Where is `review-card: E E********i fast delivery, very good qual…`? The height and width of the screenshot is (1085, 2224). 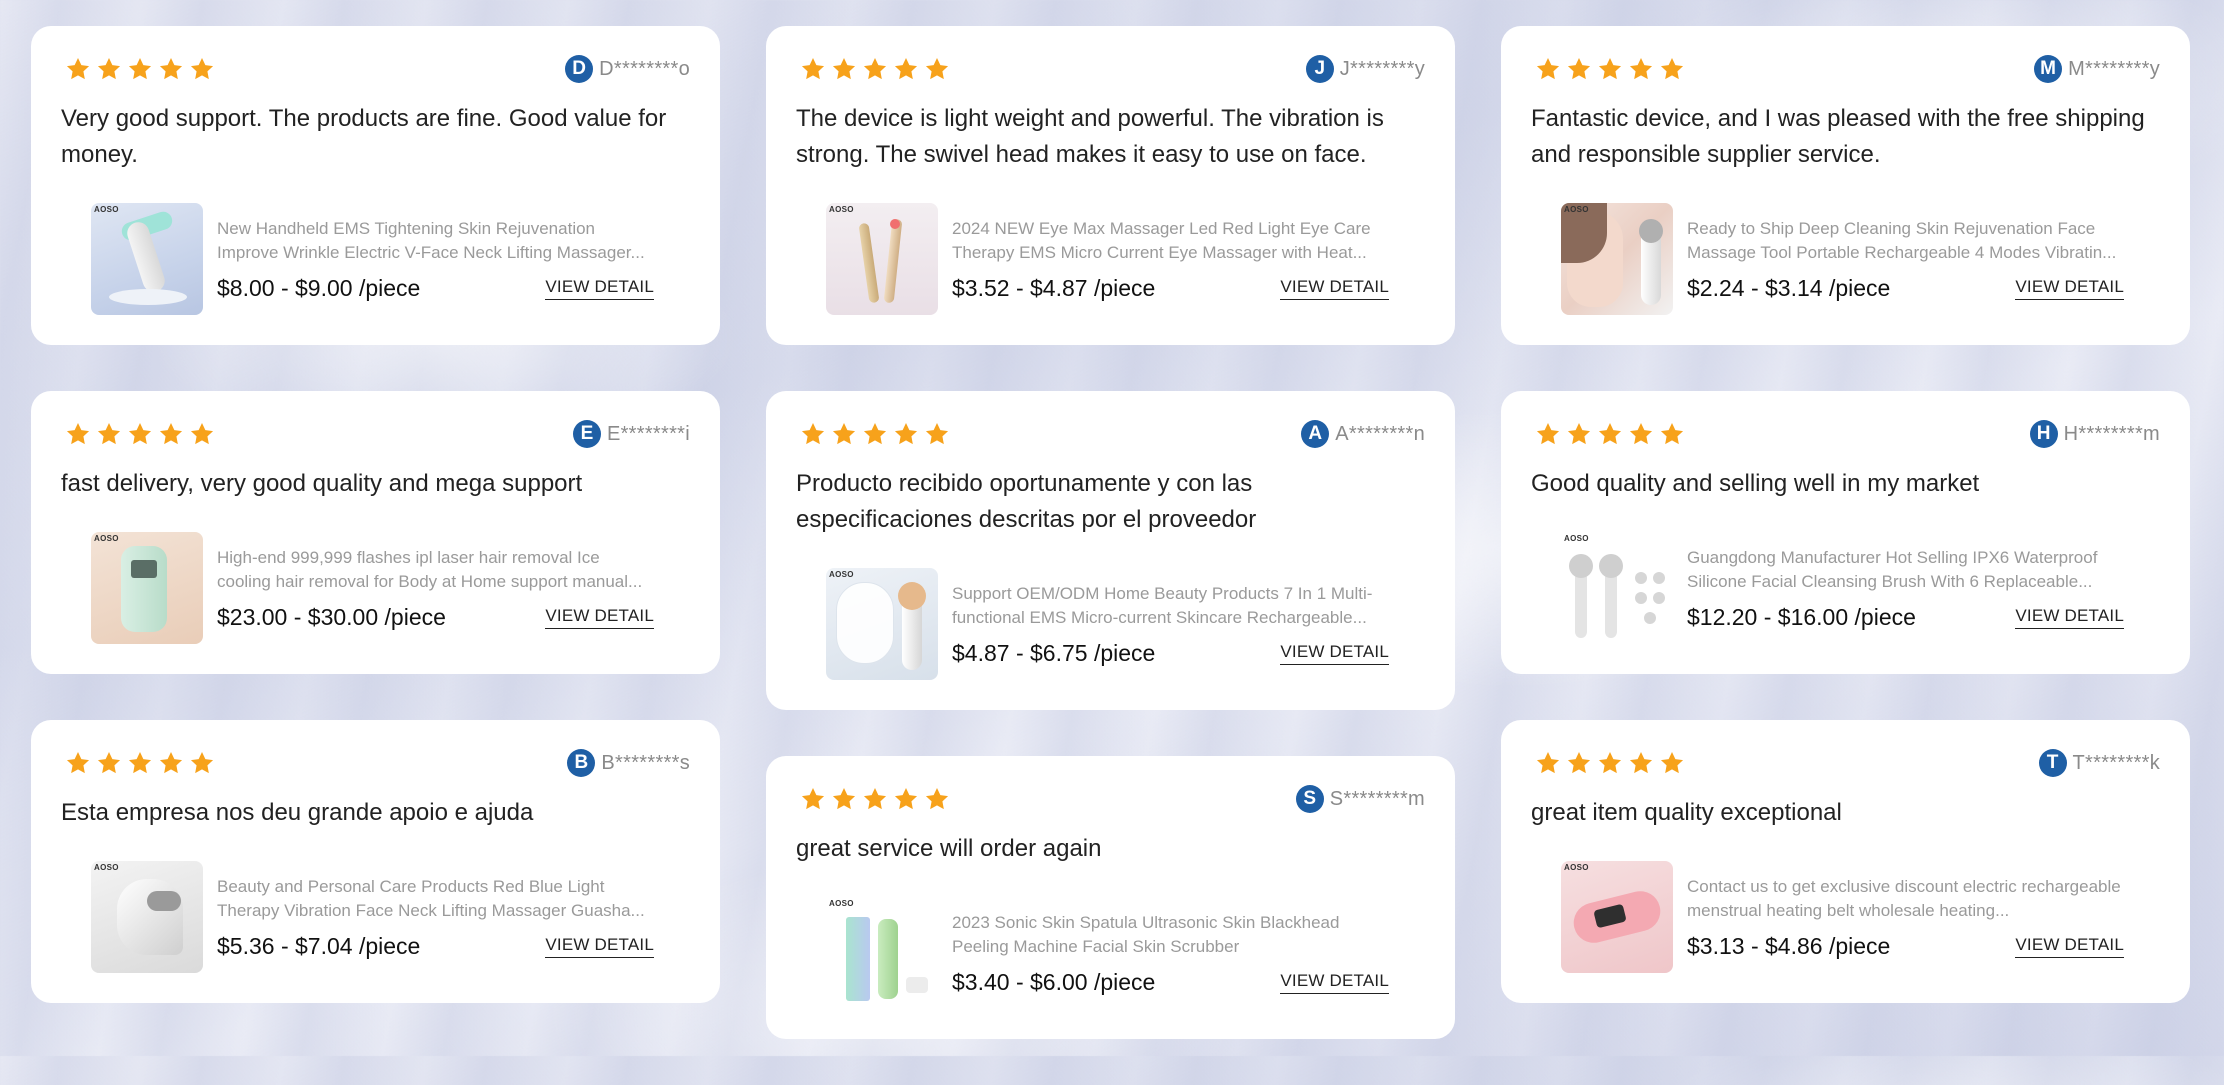
review-card: E E********i fast delivery, very good qual… is located at coordinates (375, 532).